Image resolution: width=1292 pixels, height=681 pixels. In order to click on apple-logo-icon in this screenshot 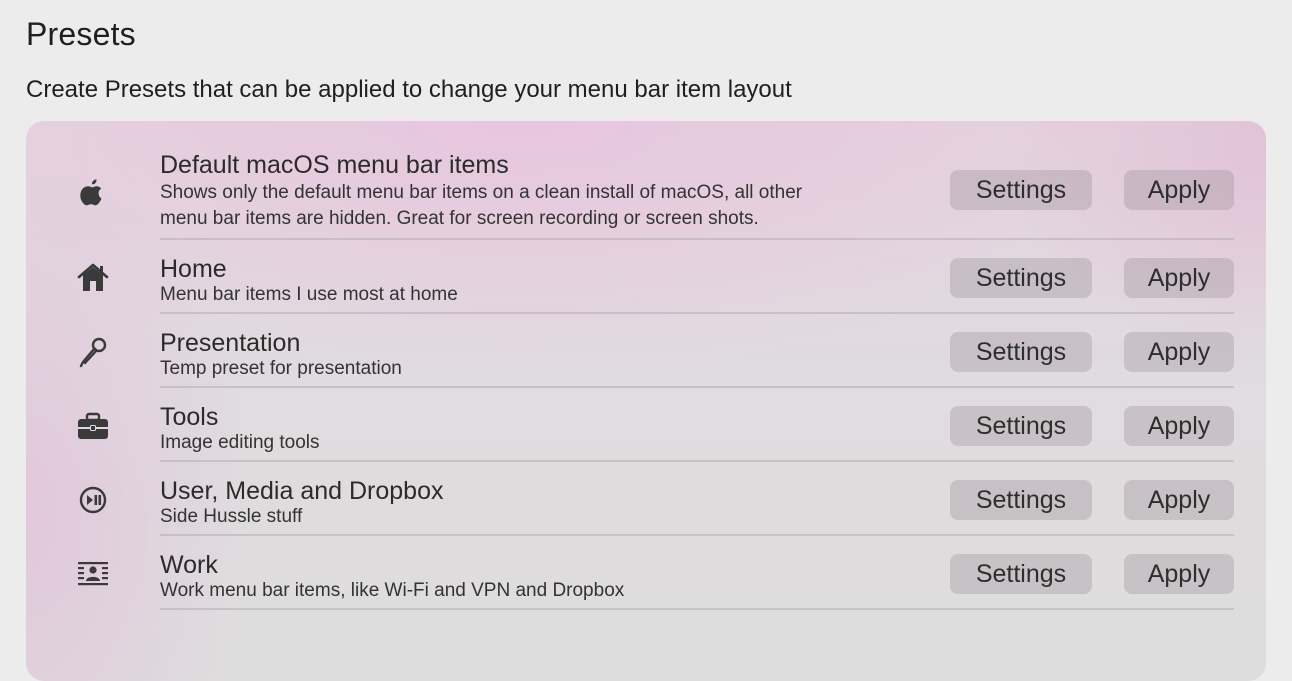, I will do `click(93, 192)`.